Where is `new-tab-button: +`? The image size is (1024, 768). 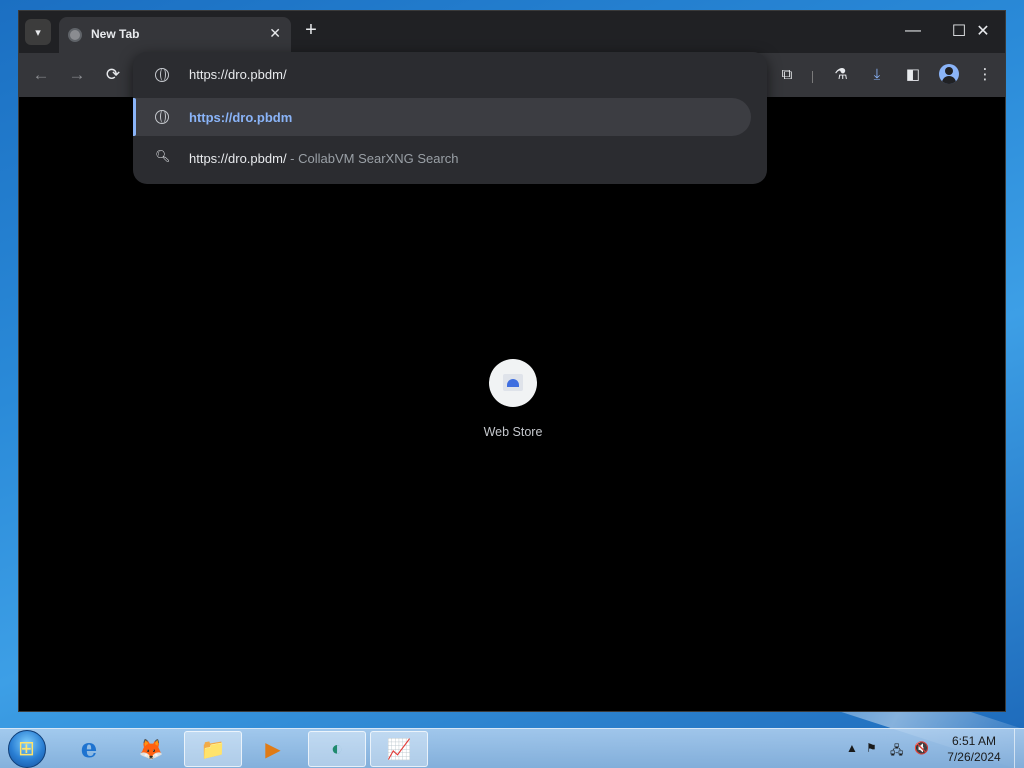 new-tab-button: + is located at coordinates (311, 31).